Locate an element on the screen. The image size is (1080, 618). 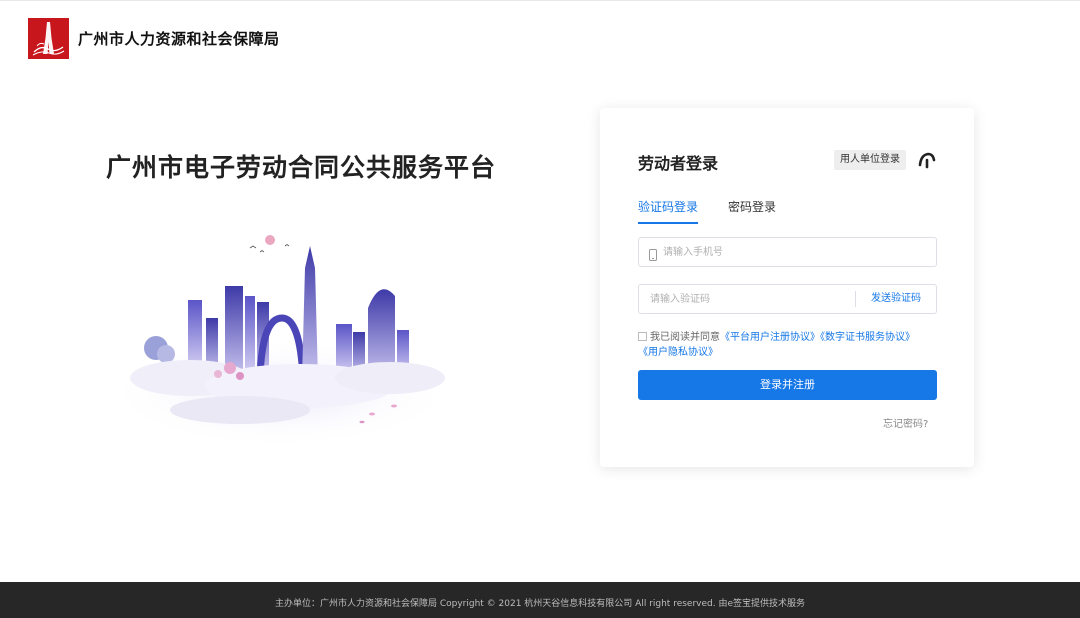
tab-code-login: 验证码登录 is located at coordinates (668, 211).